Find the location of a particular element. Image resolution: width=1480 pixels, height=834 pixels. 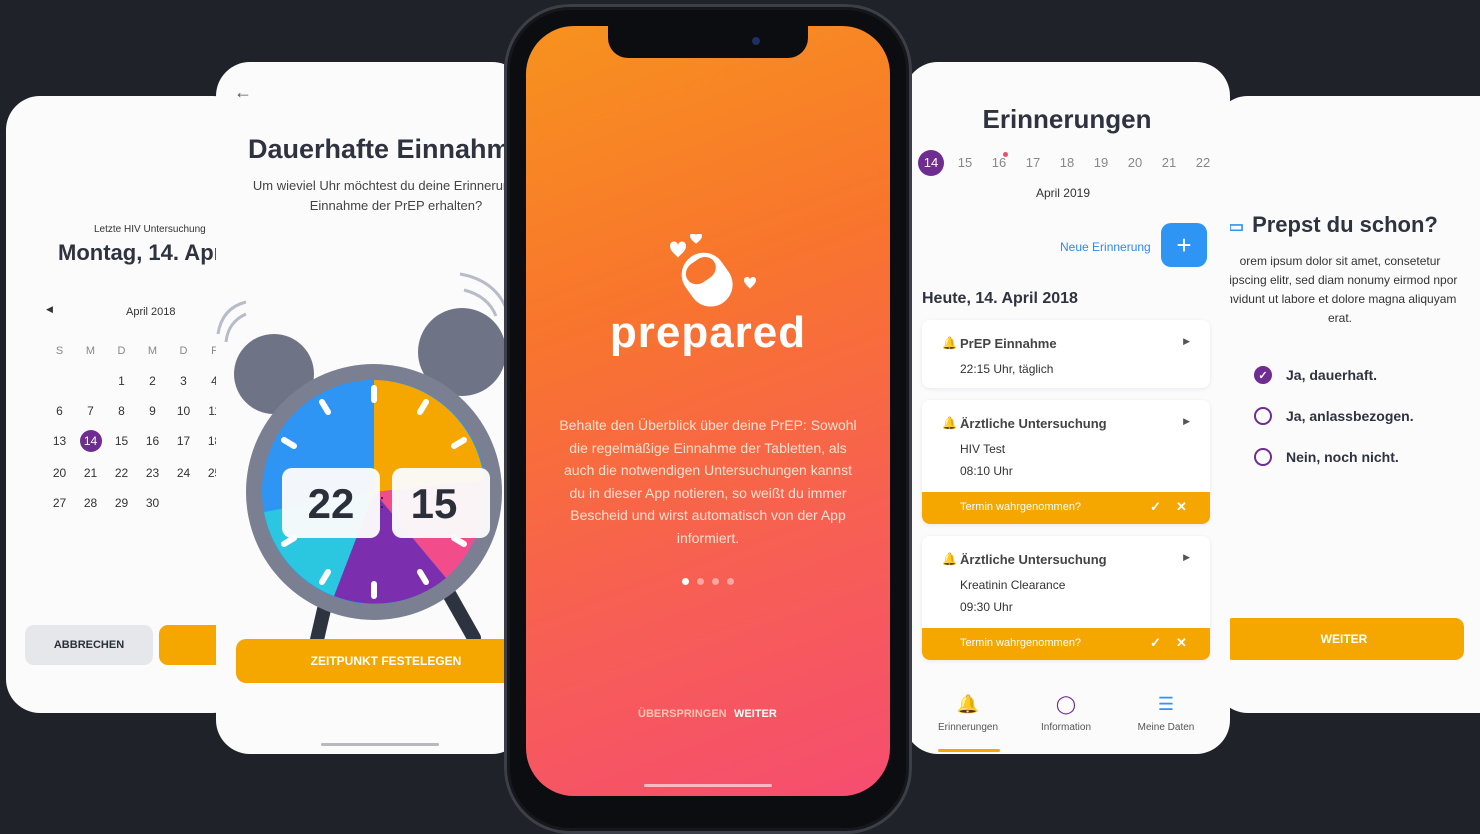

document-icon: ▭ is located at coordinates (1236, 226).